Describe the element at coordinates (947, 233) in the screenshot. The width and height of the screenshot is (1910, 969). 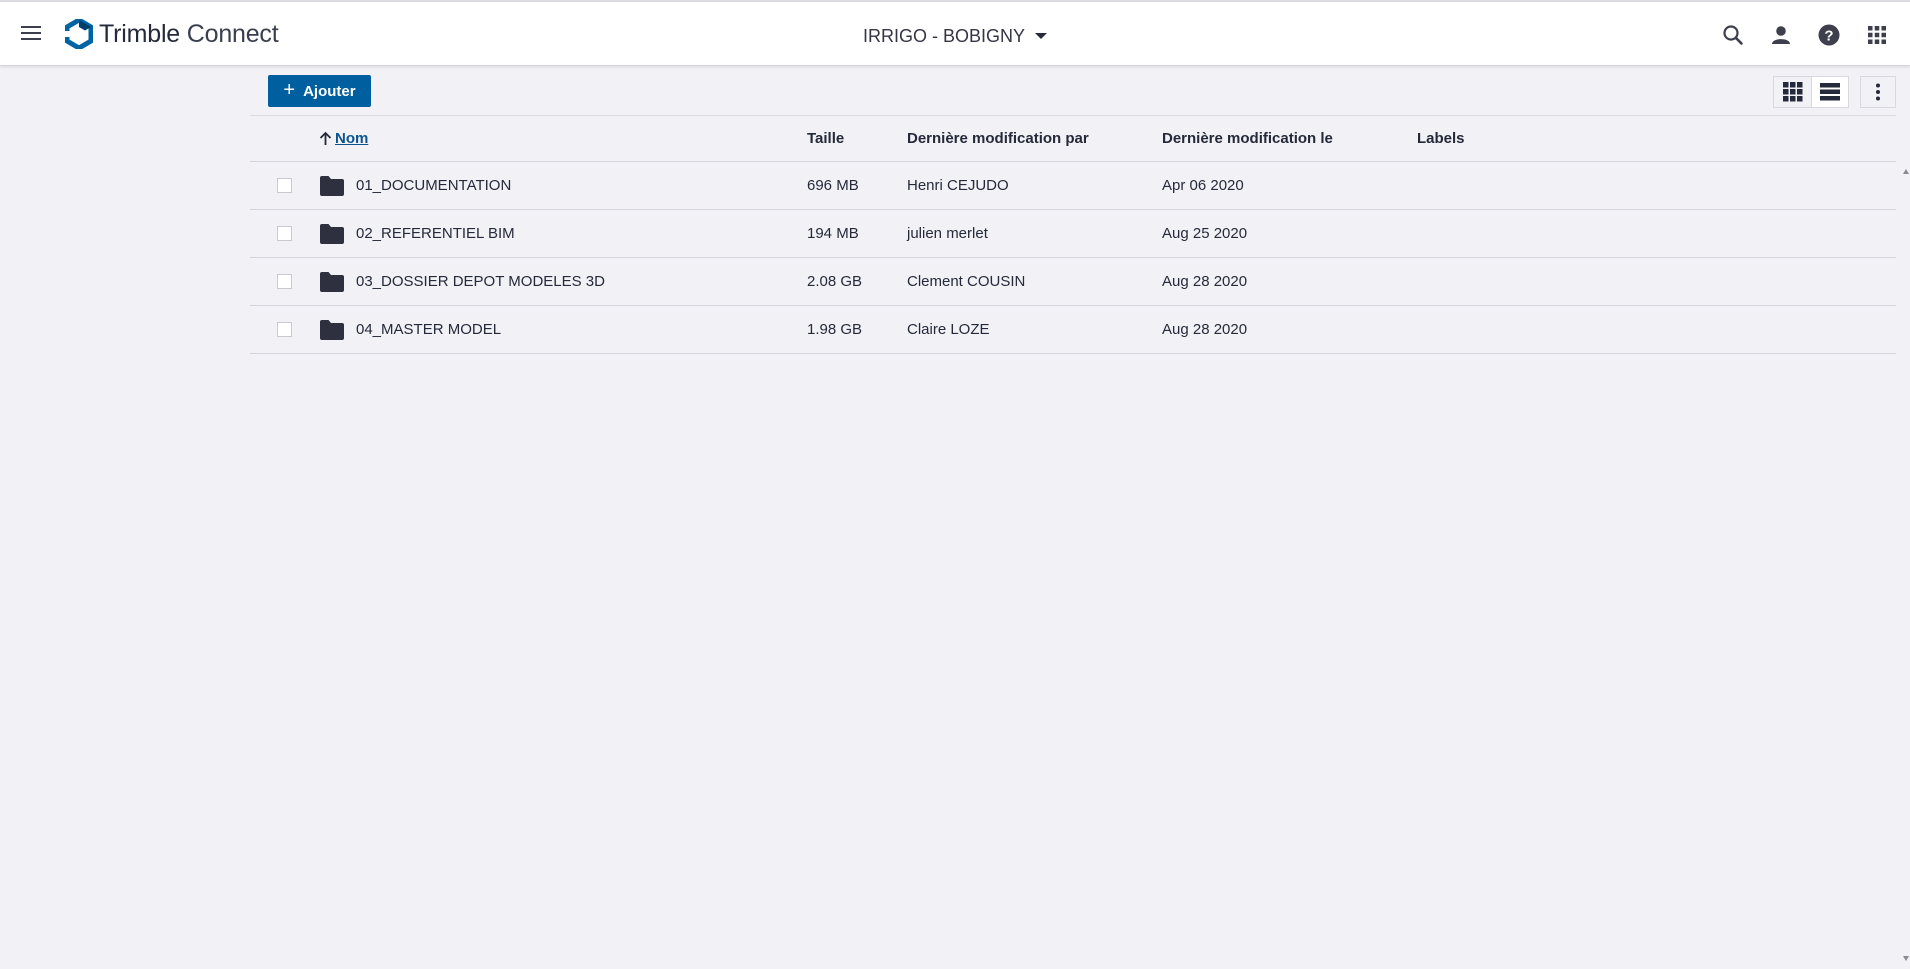
I see `modified-by: julien merlet` at that location.